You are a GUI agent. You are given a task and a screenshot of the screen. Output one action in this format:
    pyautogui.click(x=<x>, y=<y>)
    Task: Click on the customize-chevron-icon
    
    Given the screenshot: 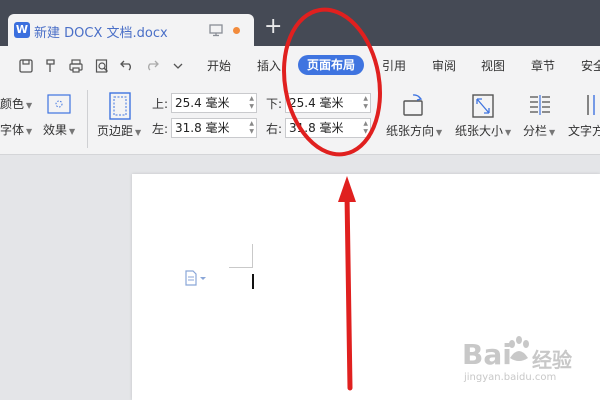 What is the action you would take?
    pyautogui.click(x=178, y=66)
    